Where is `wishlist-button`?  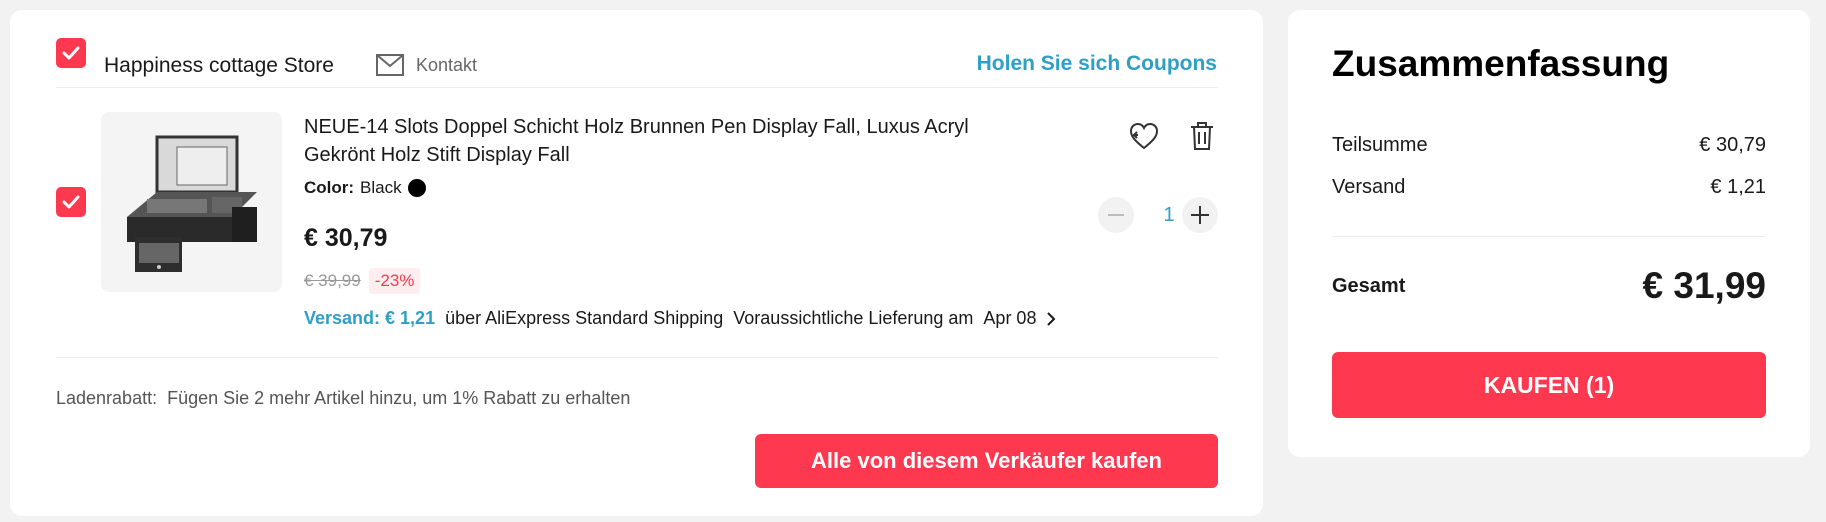 wishlist-button is located at coordinates (1144, 136).